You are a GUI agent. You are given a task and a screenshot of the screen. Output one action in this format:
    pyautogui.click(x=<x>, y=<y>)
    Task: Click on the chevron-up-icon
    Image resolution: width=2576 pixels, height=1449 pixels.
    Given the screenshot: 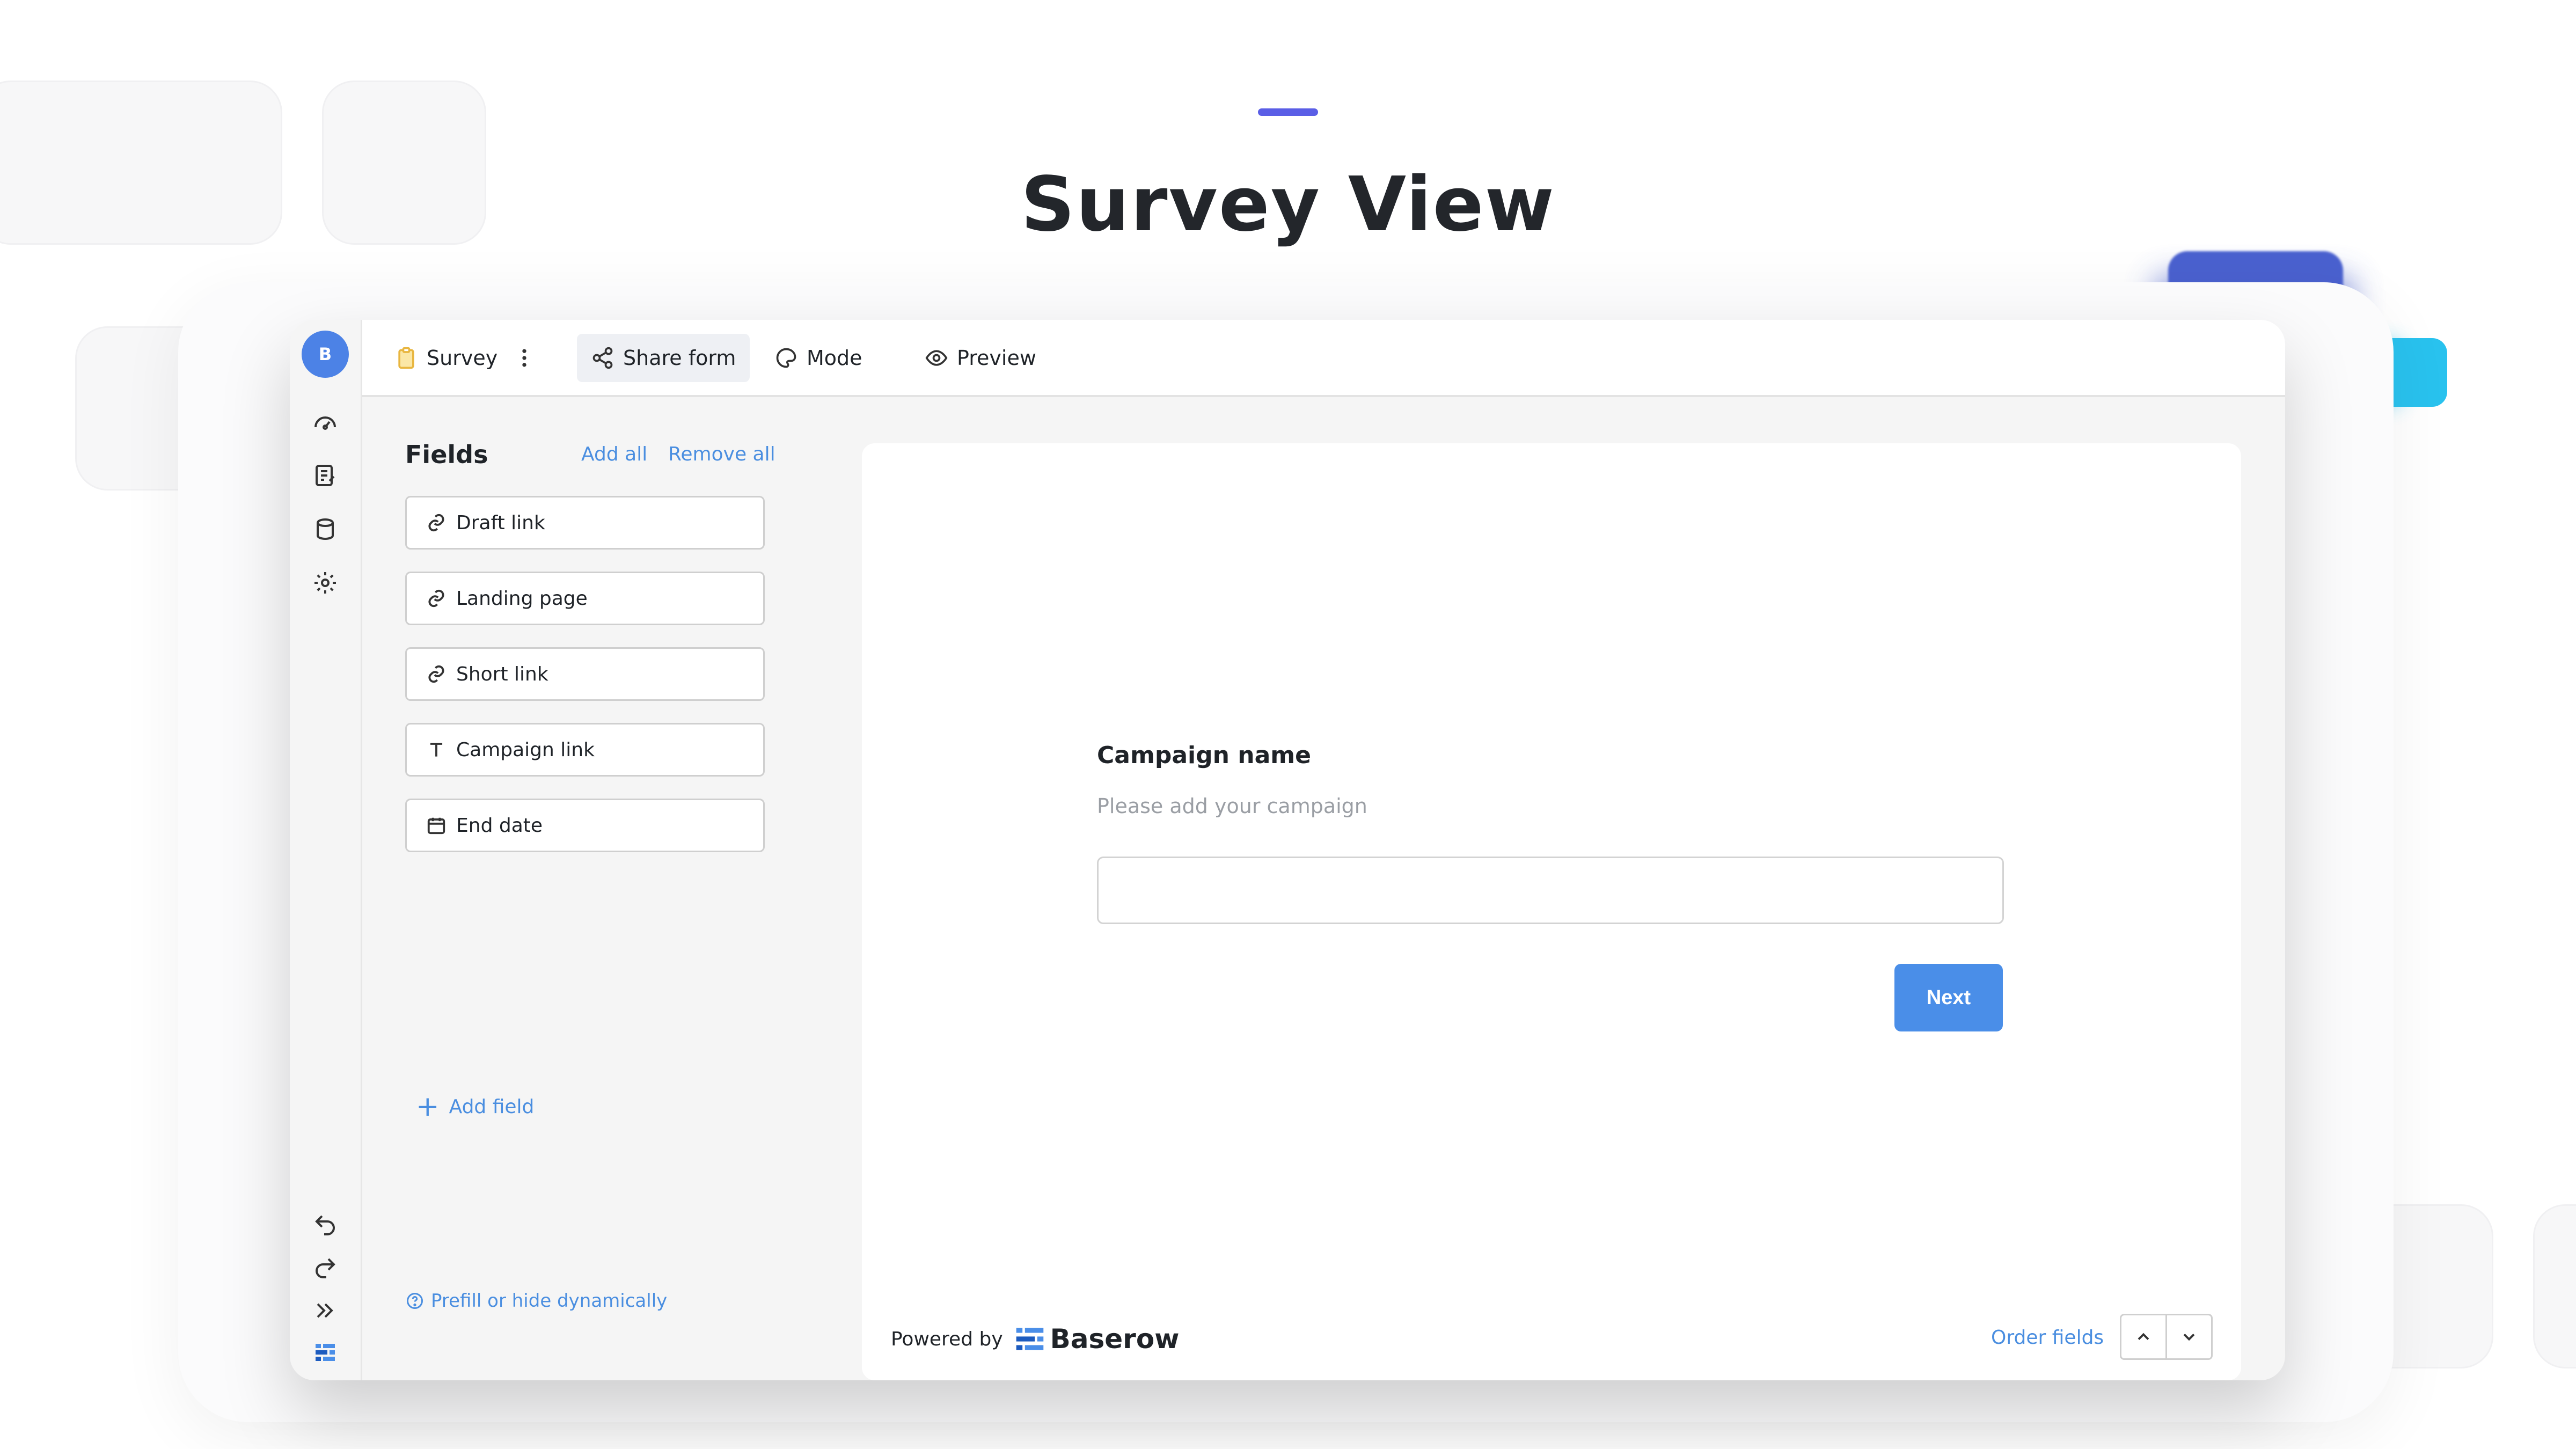 What is the action you would take?
    pyautogui.click(x=2143, y=1336)
    